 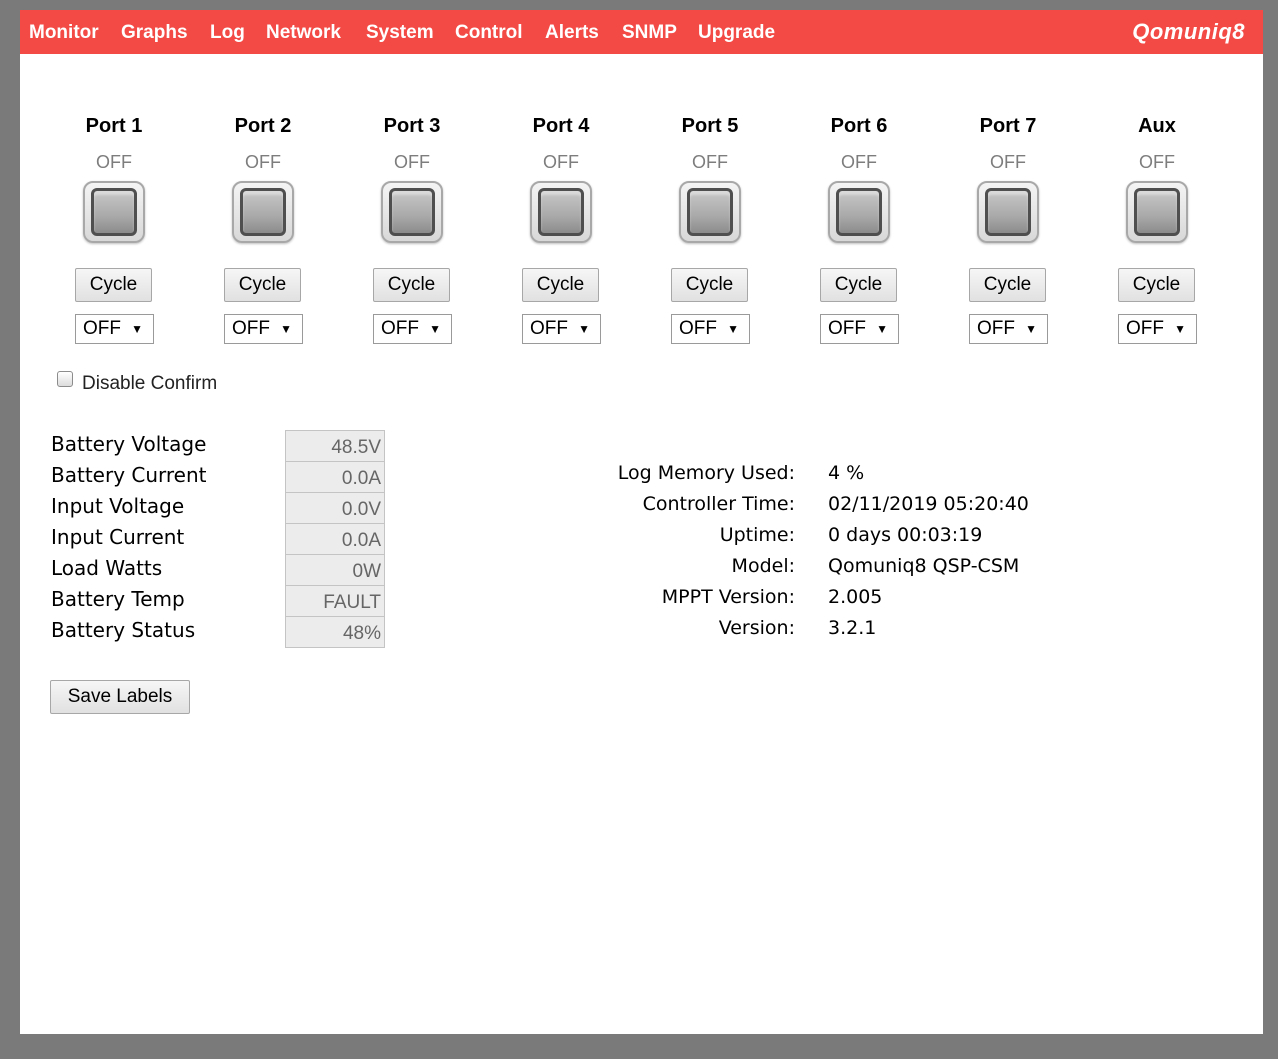 What do you see at coordinates (412, 126) in the screenshot?
I see `port-name: Port 3` at bounding box center [412, 126].